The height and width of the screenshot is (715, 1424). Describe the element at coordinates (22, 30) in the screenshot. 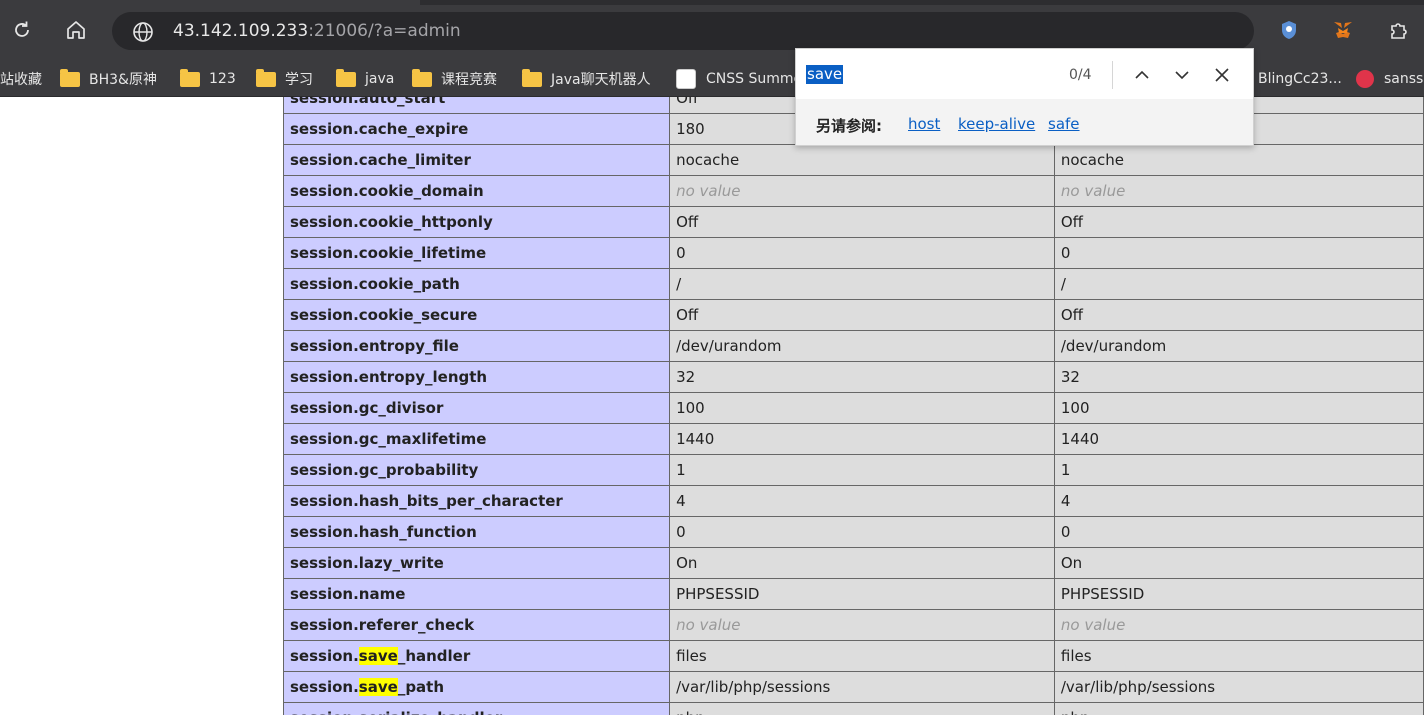

I see `reload-icon` at that location.